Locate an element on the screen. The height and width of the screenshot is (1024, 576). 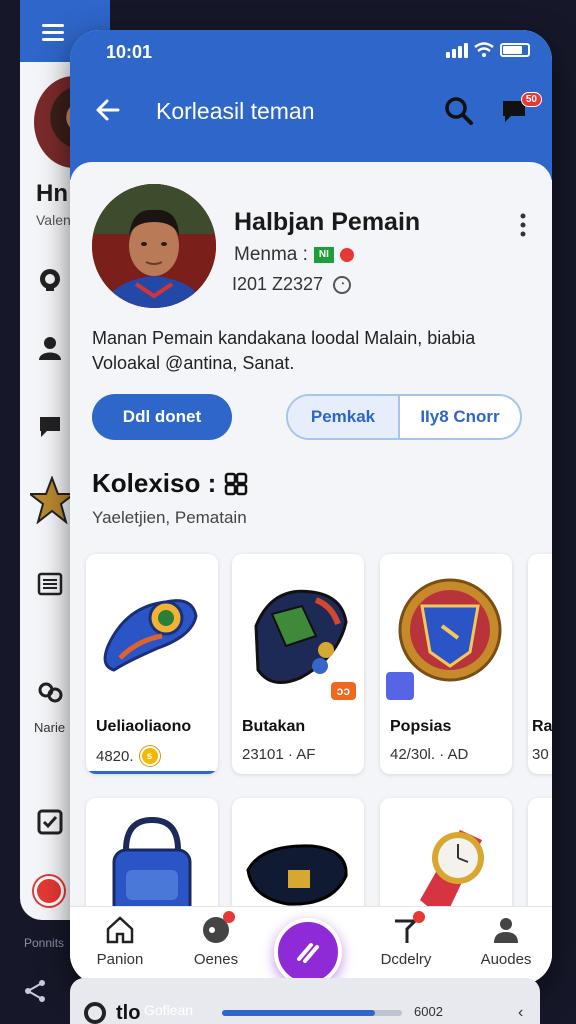
segment-control: Pemkak IIy8 Cnorr is located at coordinates (404, 417).